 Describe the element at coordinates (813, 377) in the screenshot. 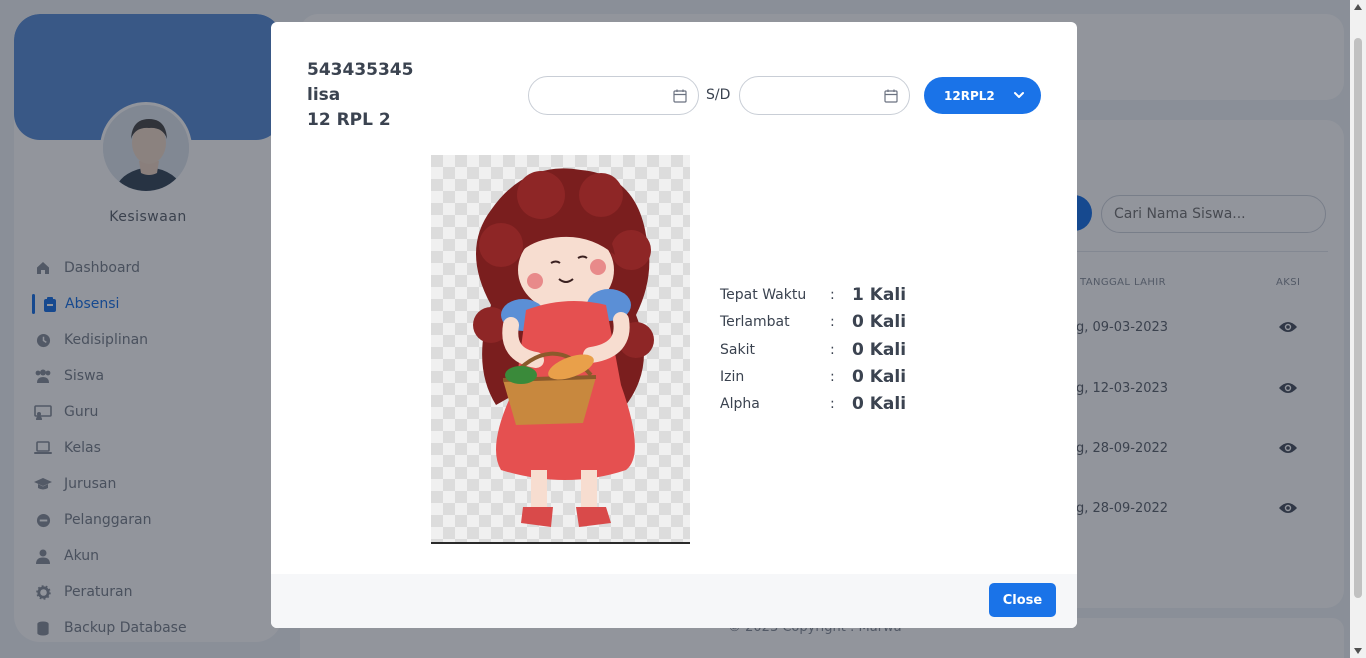

I see `stat-row-permission: Izin : 0 Kali` at that location.